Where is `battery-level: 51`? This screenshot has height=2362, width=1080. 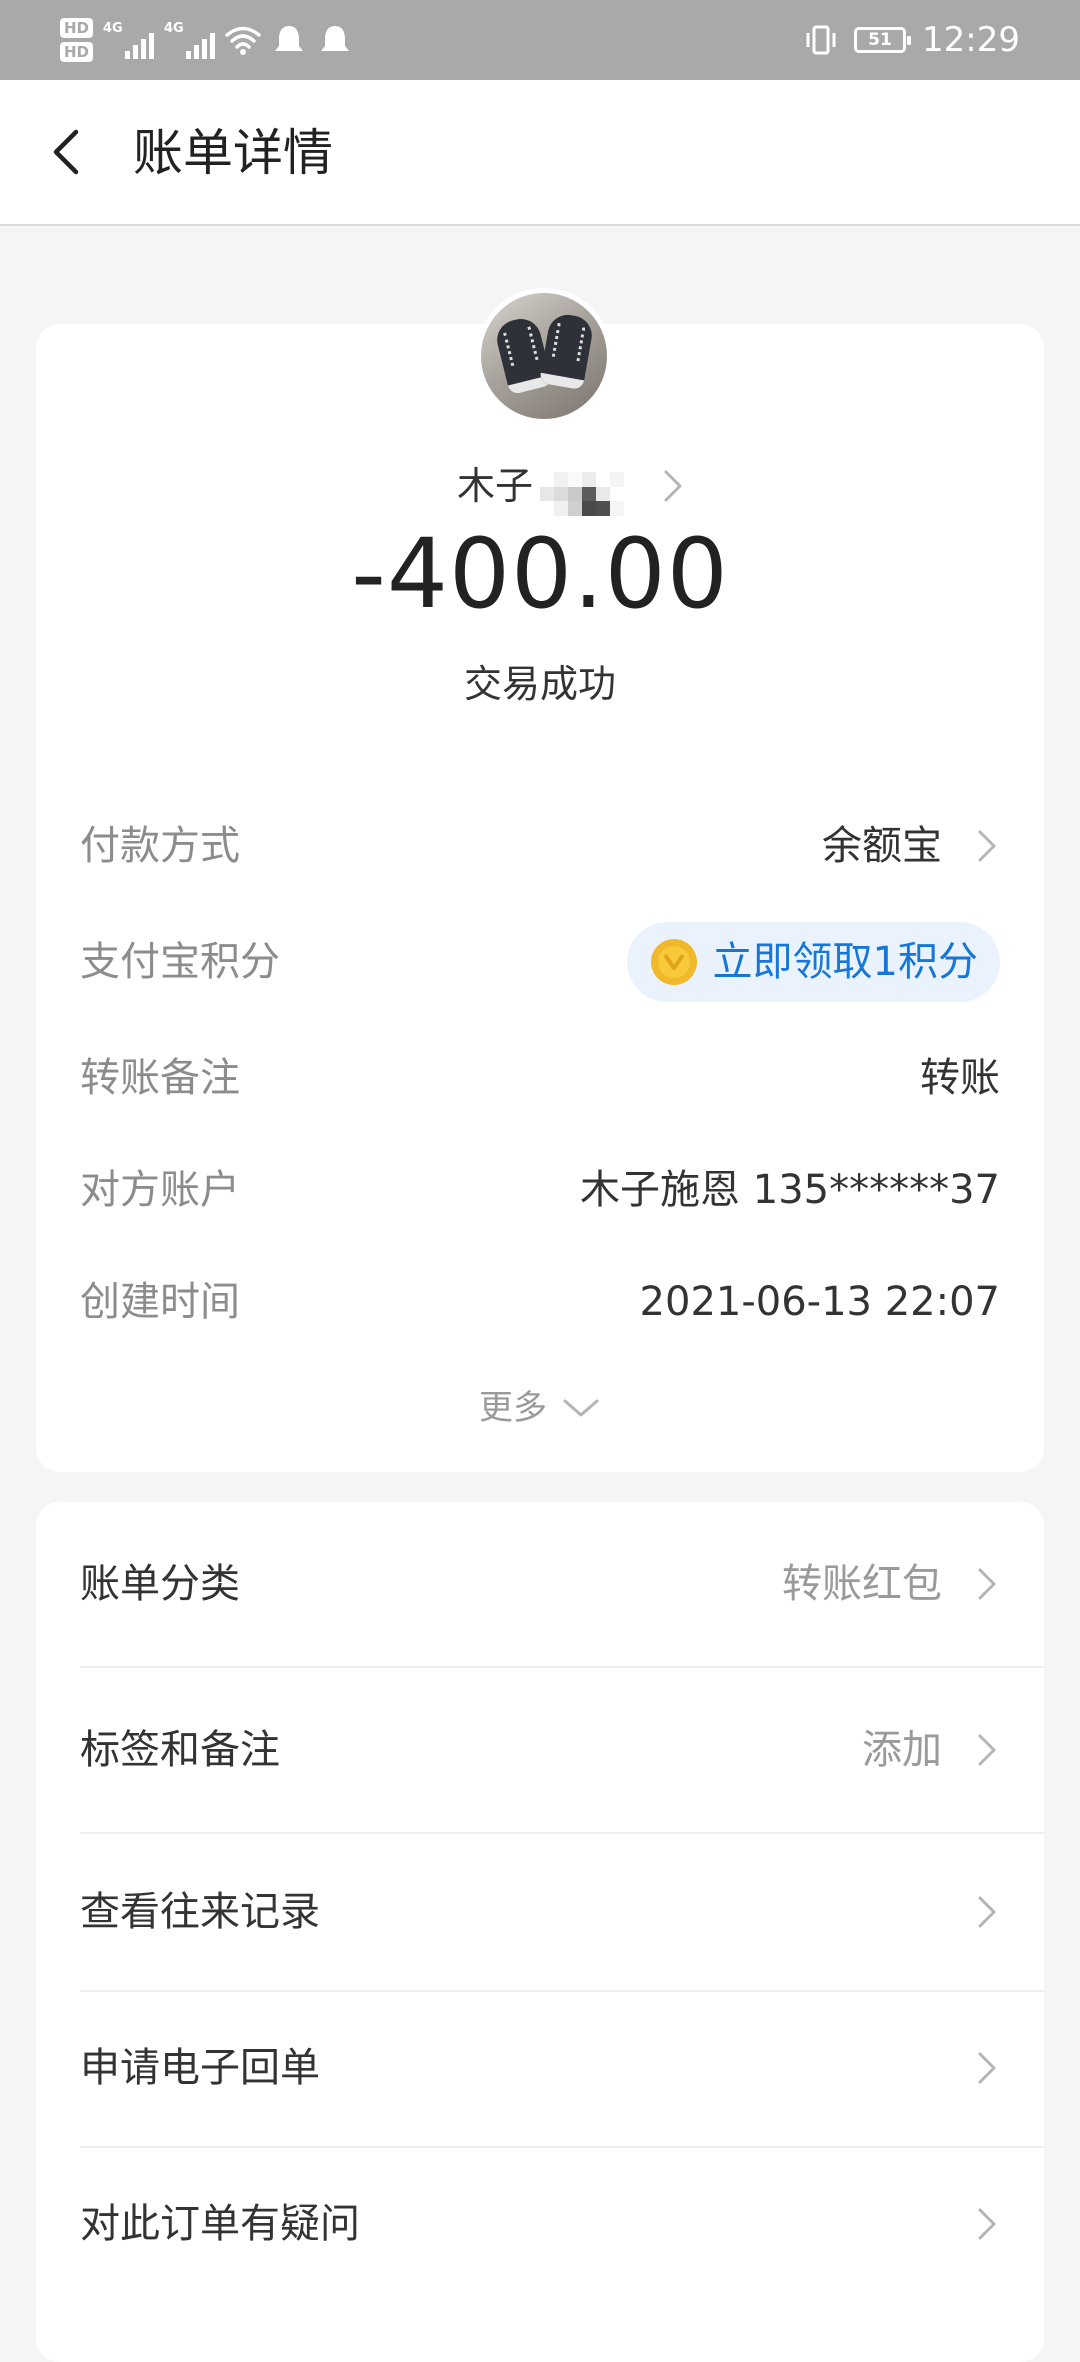 battery-level: 51 is located at coordinates (880, 40).